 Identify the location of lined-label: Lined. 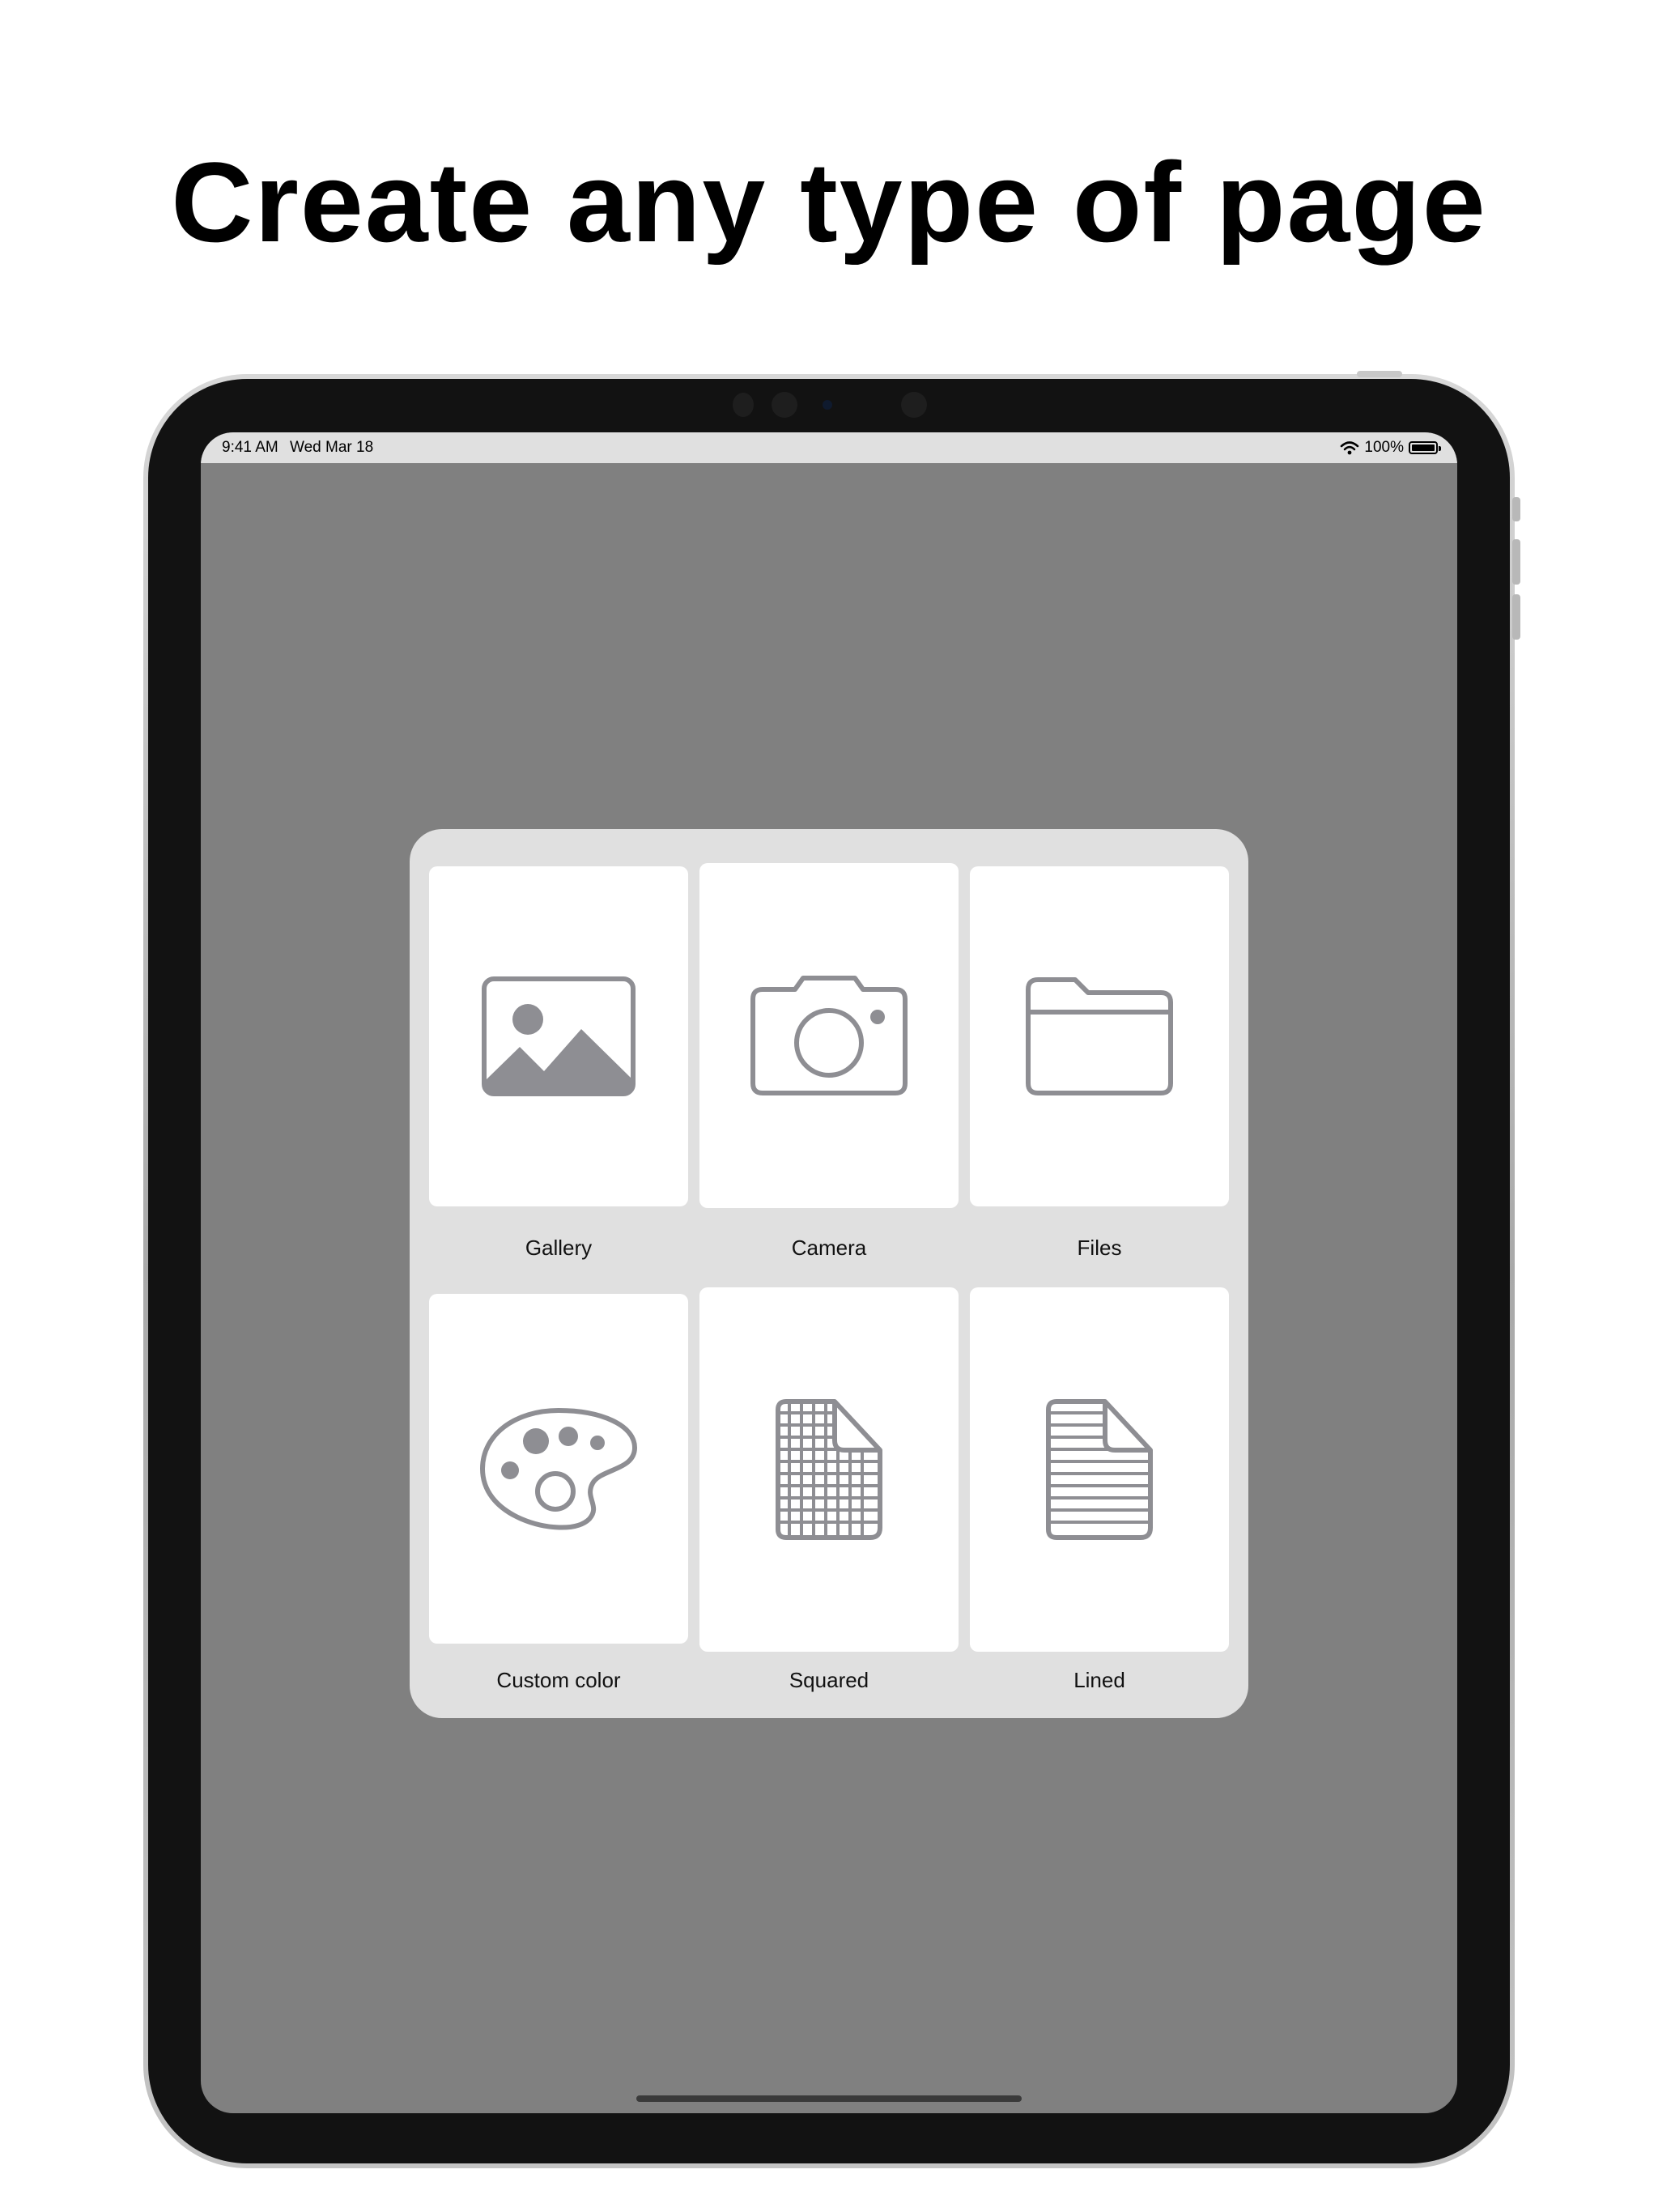
(1099, 1680).